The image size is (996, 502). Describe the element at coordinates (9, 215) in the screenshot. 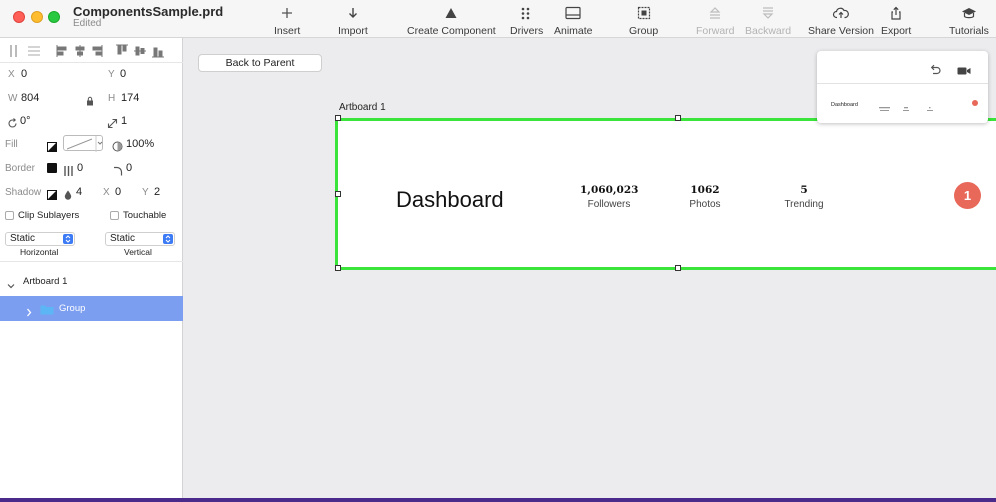

I see `clip-sublayers-checkbox` at that location.